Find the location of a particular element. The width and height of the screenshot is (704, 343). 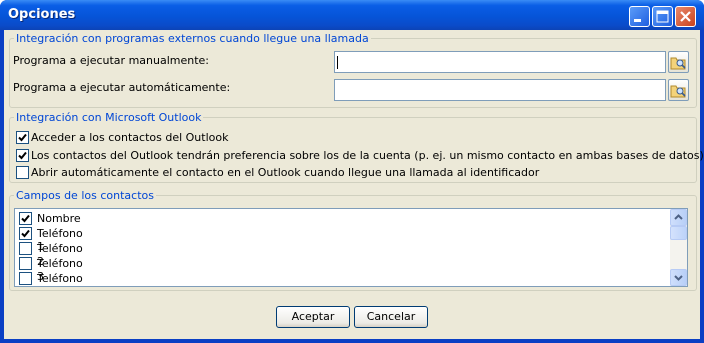

auto-browse-button is located at coordinates (678, 90).